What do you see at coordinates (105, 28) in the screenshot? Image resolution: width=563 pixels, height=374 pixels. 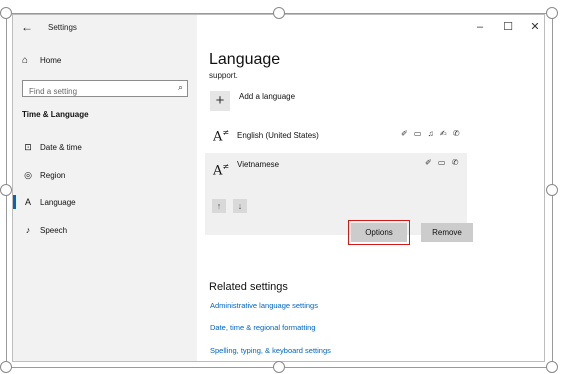 I see `titlebar-left: ← Settings` at bounding box center [105, 28].